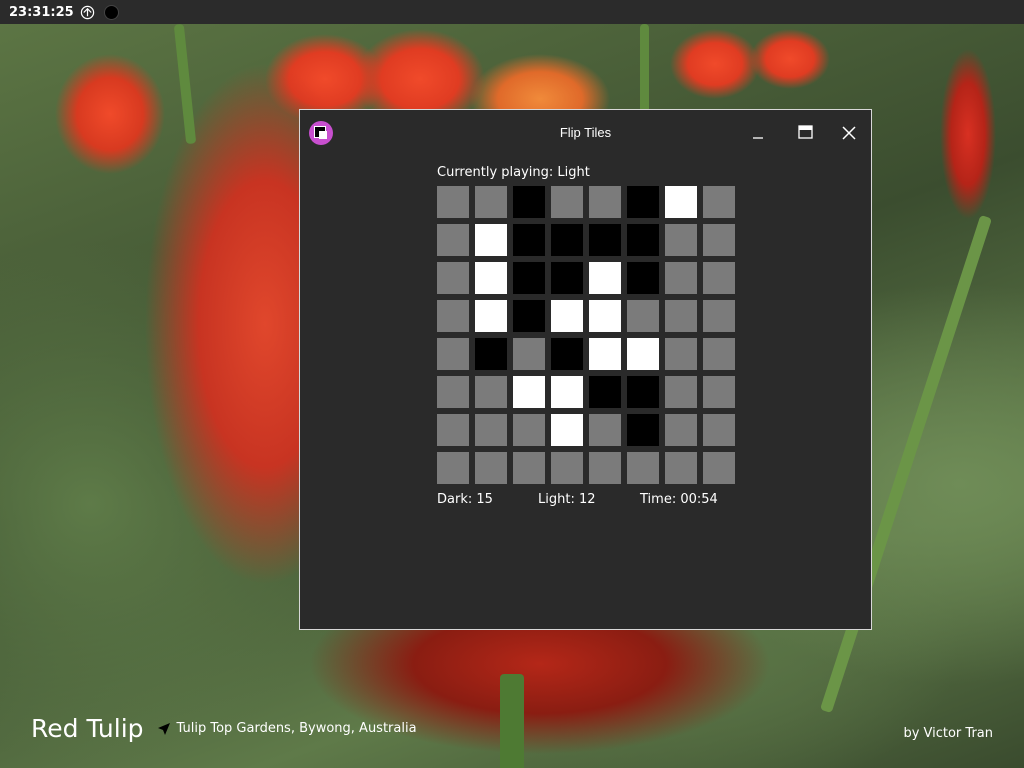 This screenshot has width=1024, height=768. Describe the element at coordinates (465, 499) in the screenshot. I see `dark-score: Dark: 15` at that location.